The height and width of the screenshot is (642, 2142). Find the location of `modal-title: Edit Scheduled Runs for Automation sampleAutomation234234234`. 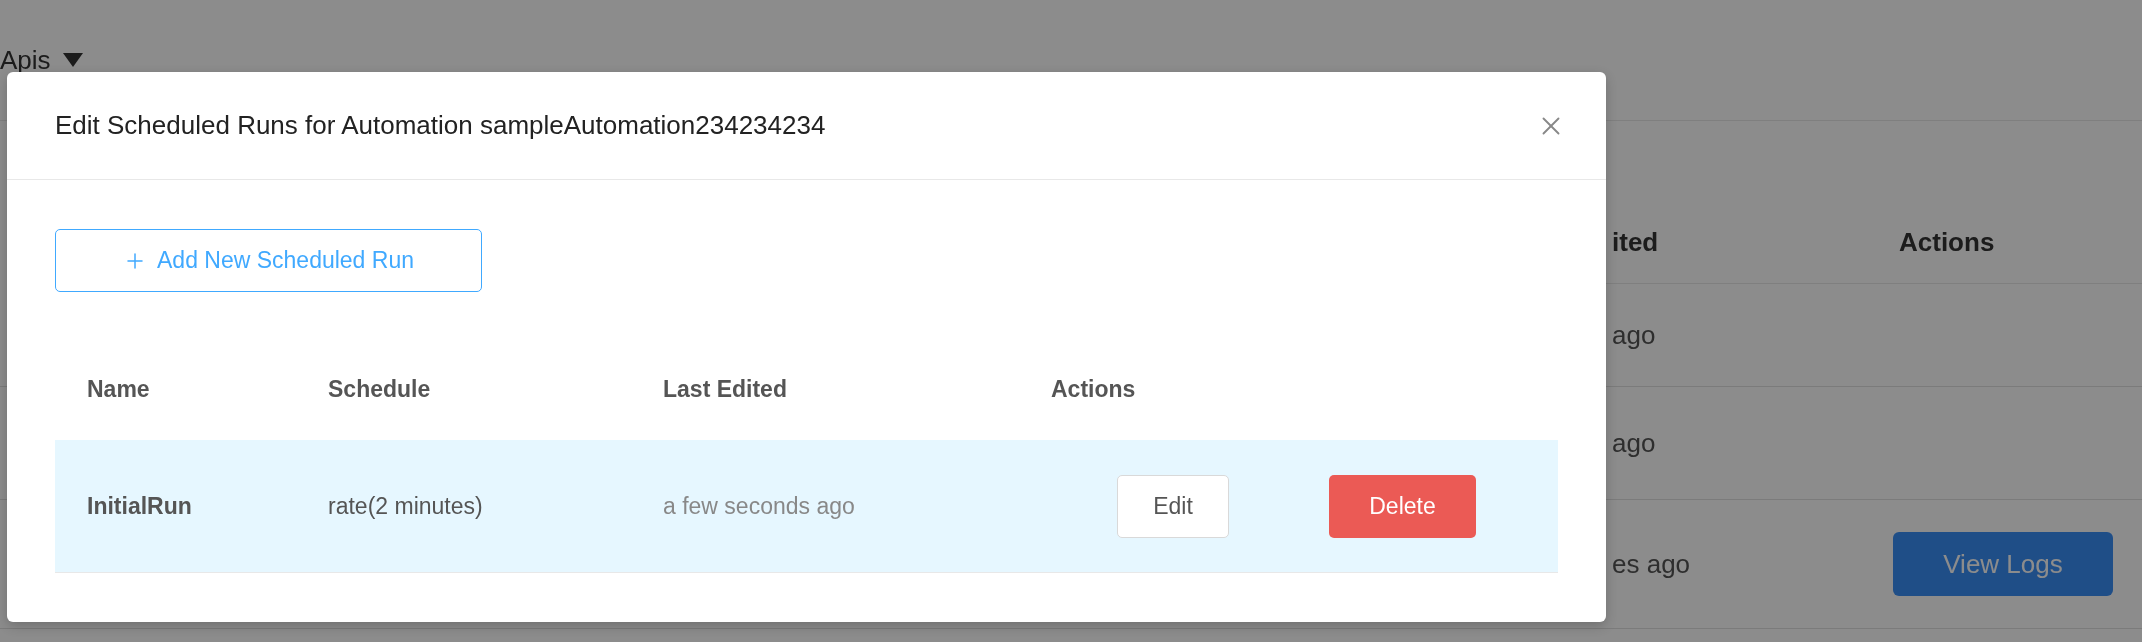

modal-title: Edit Scheduled Runs for Automation sampleAutomation234234234 is located at coordinates (440, 125).